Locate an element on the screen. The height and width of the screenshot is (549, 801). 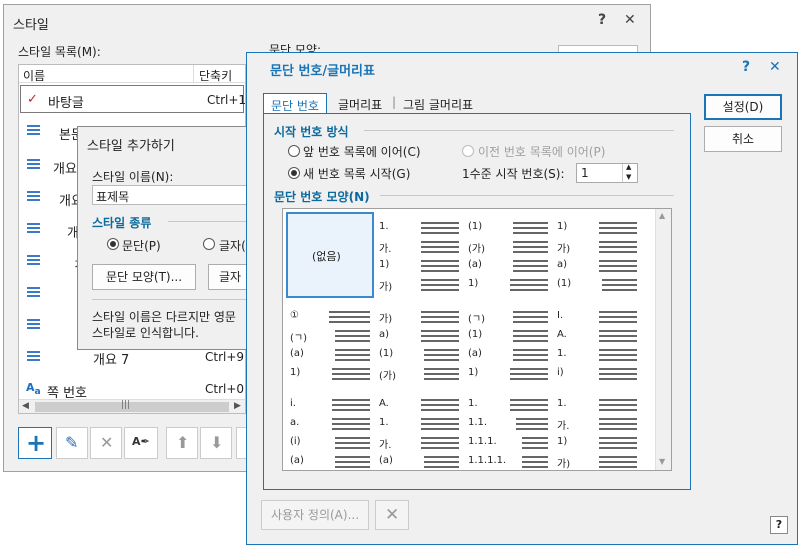
format-level-label: 가. is located at coordinates (385, 445).